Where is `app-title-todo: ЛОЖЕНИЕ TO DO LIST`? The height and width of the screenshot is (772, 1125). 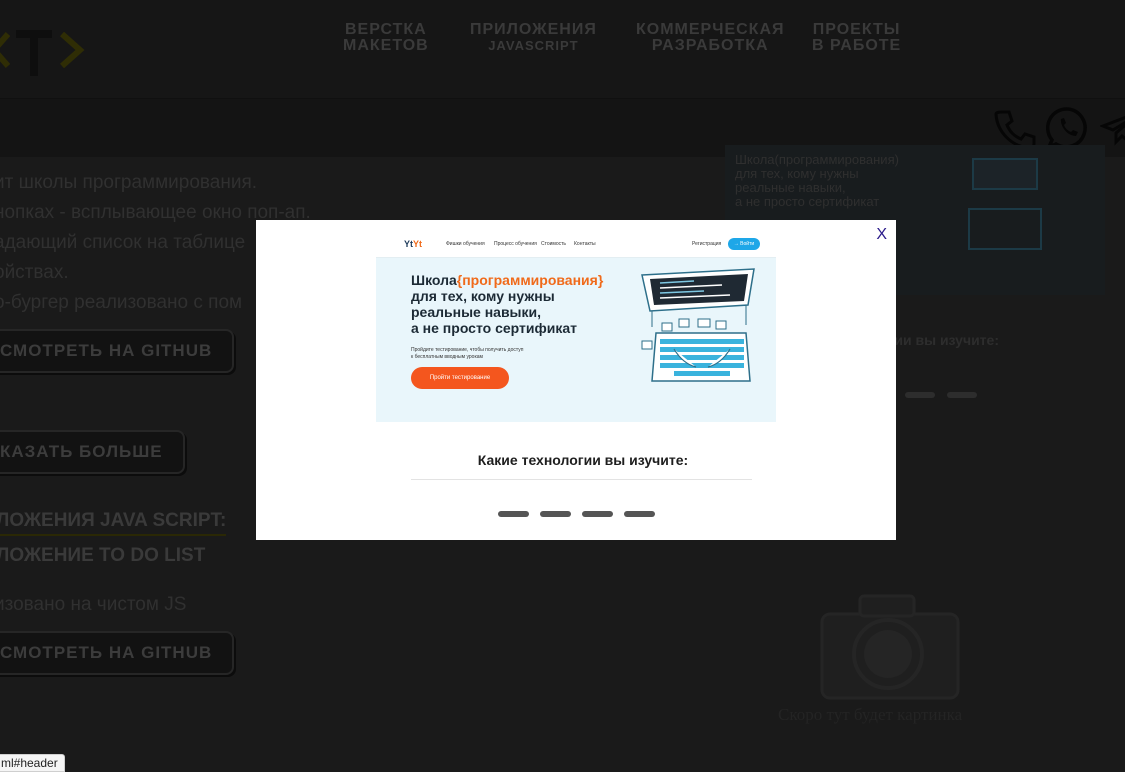
app-title-todo: ЛОЖЕНИЕ TO DO LIST is located at coordinates (103, 555).